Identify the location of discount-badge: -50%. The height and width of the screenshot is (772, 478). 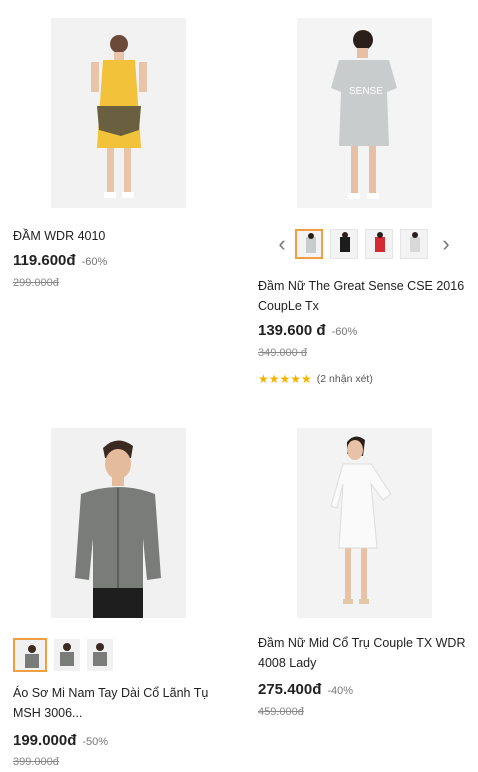
(95, 742).